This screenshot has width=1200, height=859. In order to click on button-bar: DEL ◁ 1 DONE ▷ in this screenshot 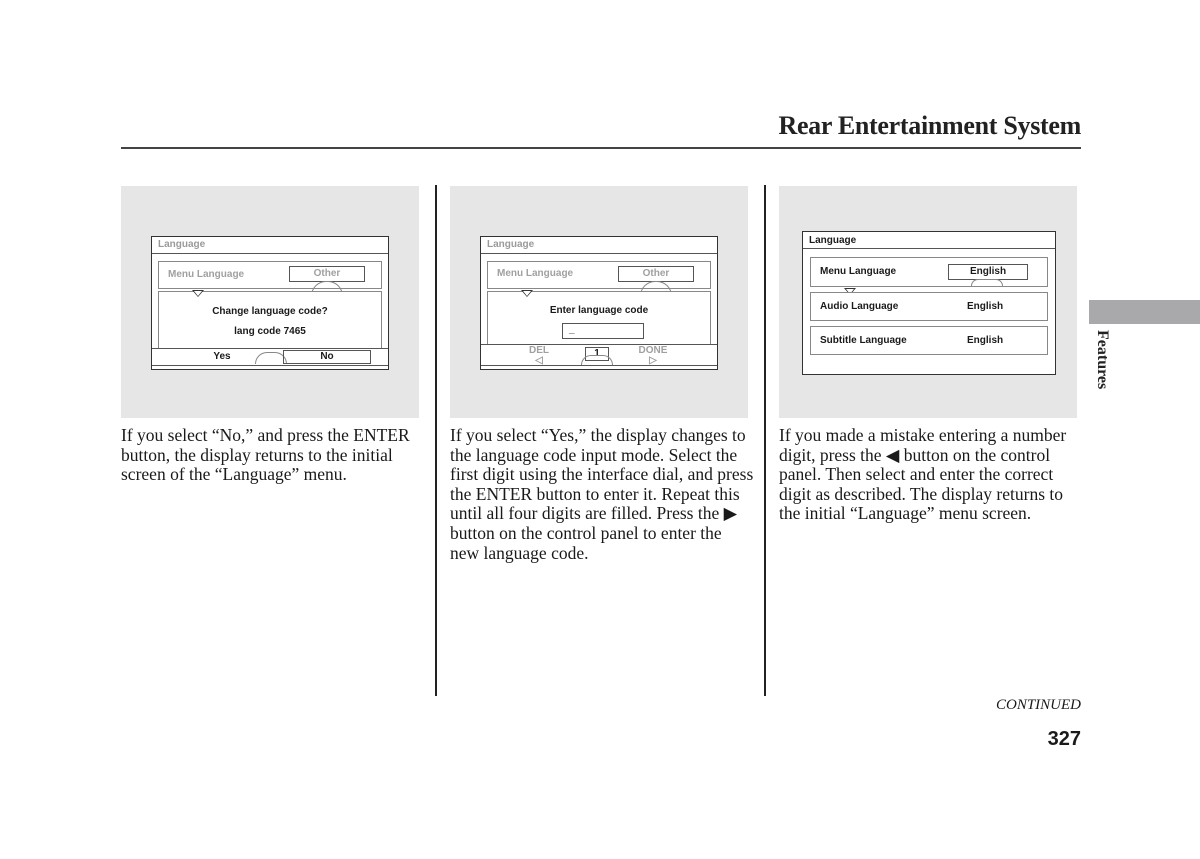, I will do `click(599, 355)`.